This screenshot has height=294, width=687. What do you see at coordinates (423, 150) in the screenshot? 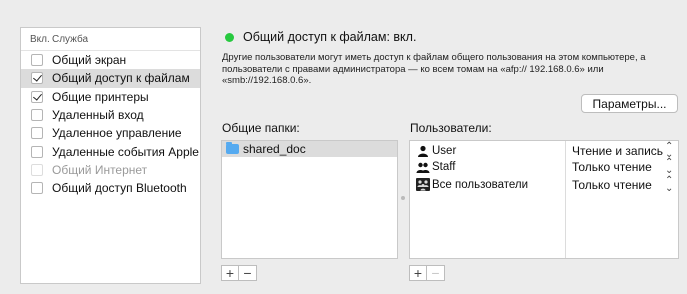
I see `single-user-icon` at bounding box center [423, 150].